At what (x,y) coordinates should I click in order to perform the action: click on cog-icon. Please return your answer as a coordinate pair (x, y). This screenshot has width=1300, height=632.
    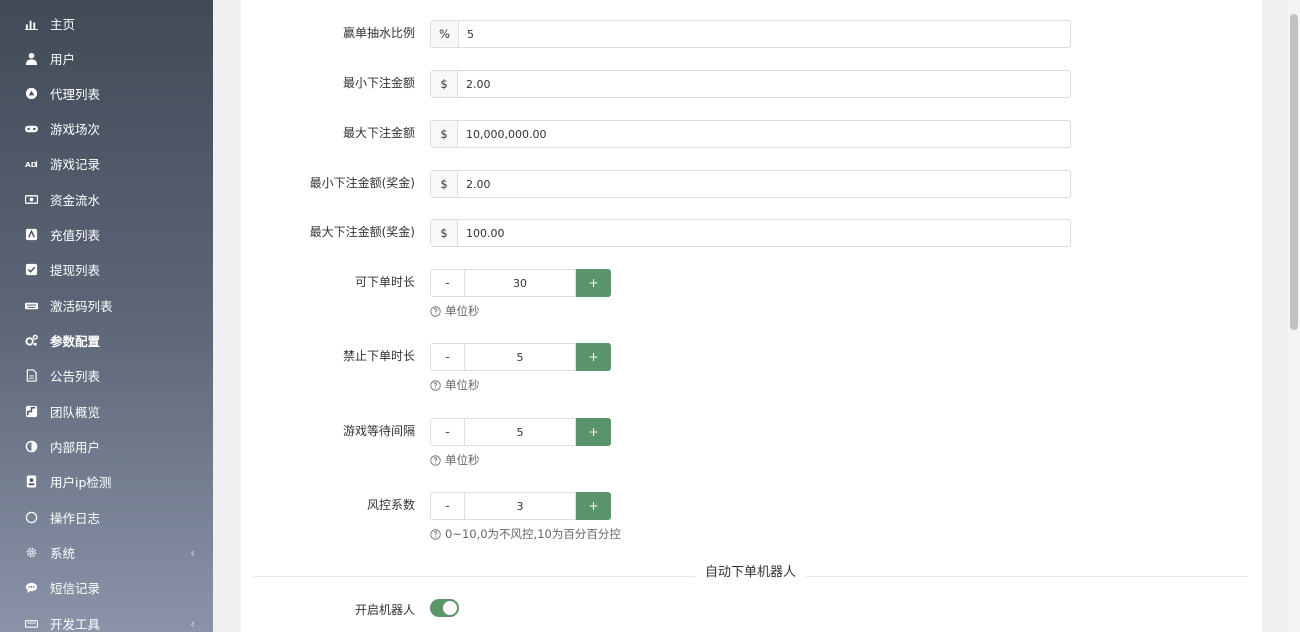
    Looking at the image, I should click on (31, 553).